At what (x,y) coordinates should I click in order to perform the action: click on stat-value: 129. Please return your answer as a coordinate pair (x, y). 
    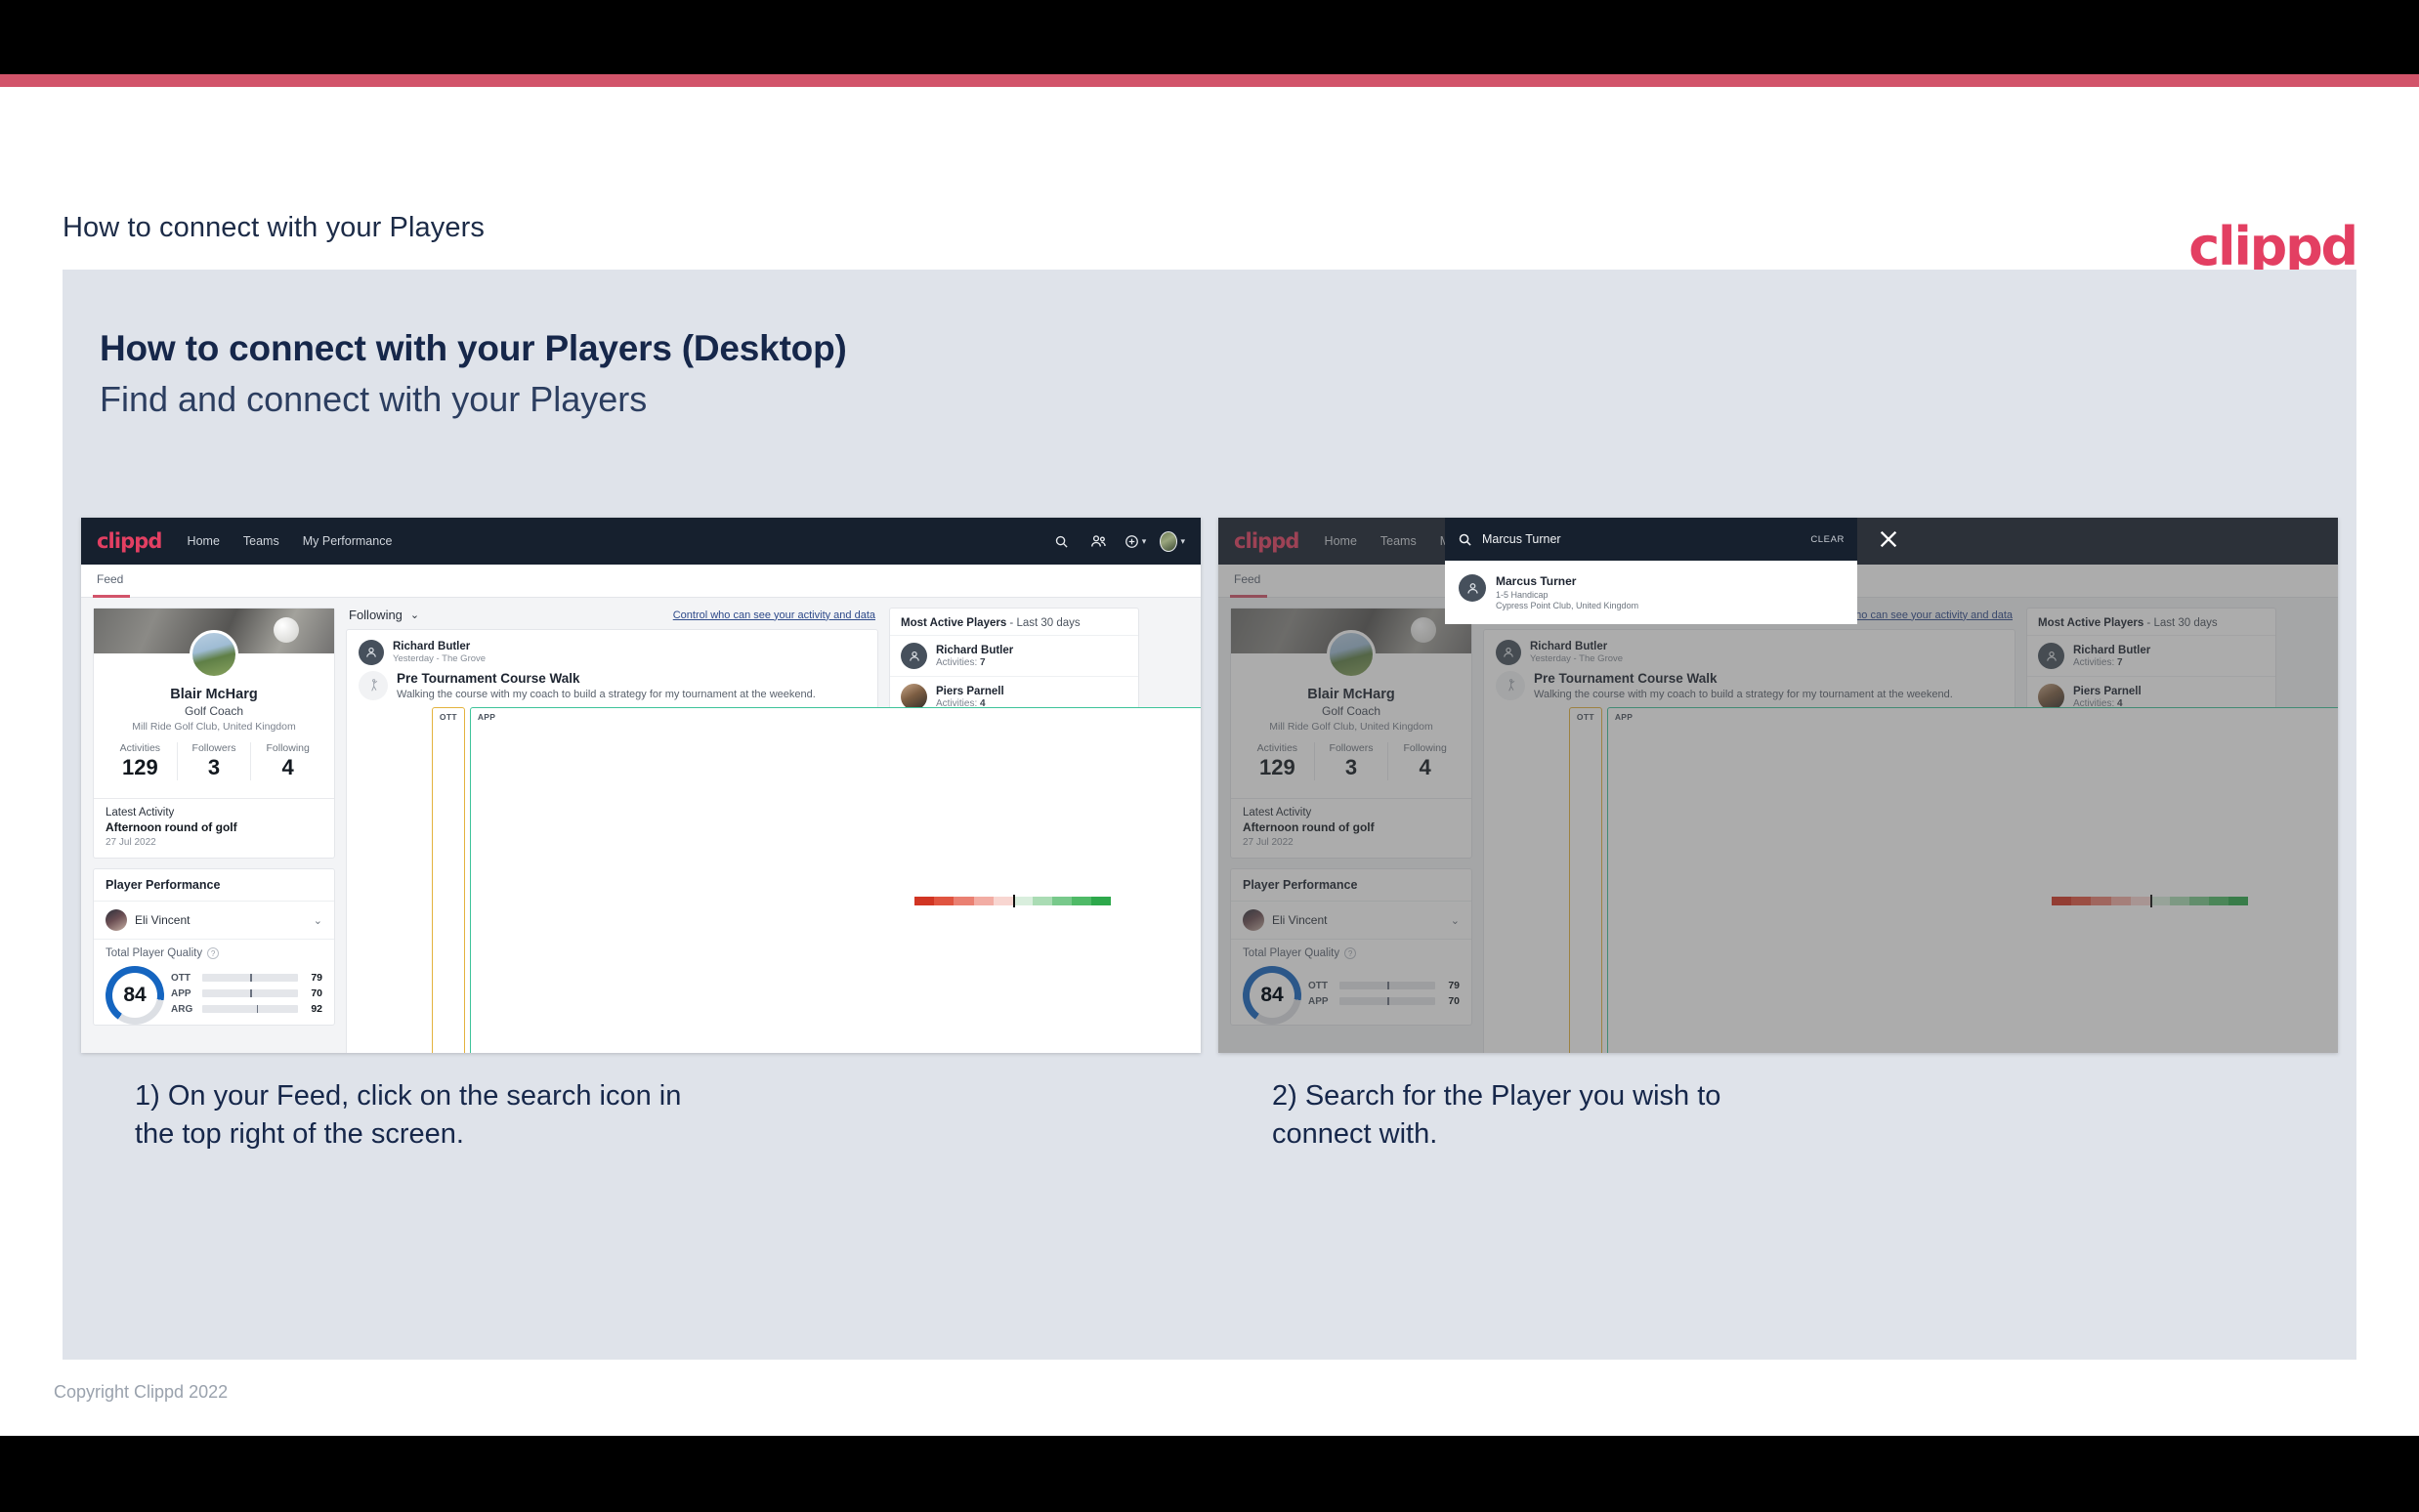
    Looking at the image, I should click on (139, 767).